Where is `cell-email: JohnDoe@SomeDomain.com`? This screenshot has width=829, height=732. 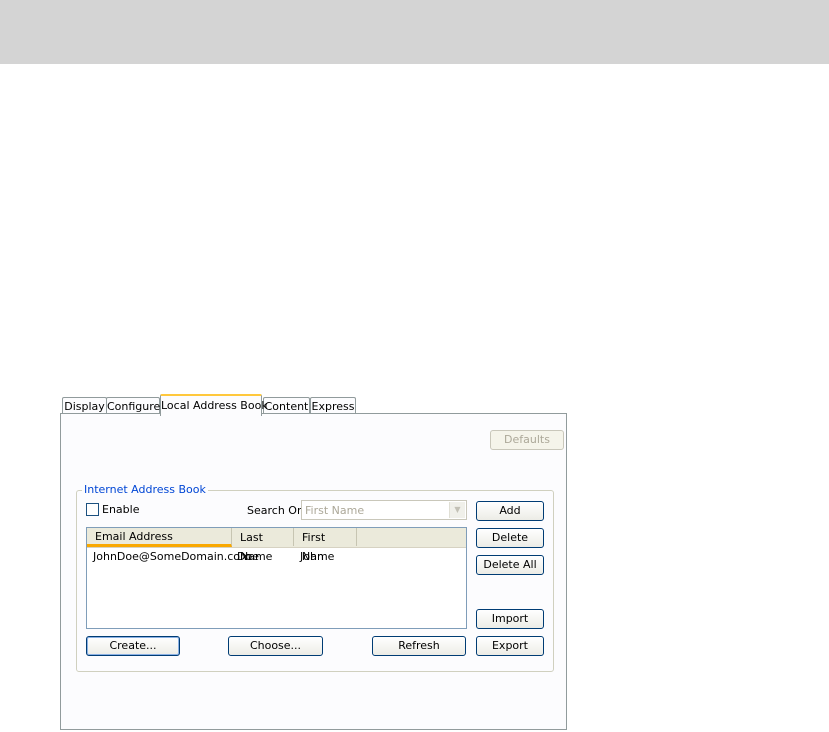 cell-email: JohnDoe@SomeDomain.com is located at coordinates (172, 556).